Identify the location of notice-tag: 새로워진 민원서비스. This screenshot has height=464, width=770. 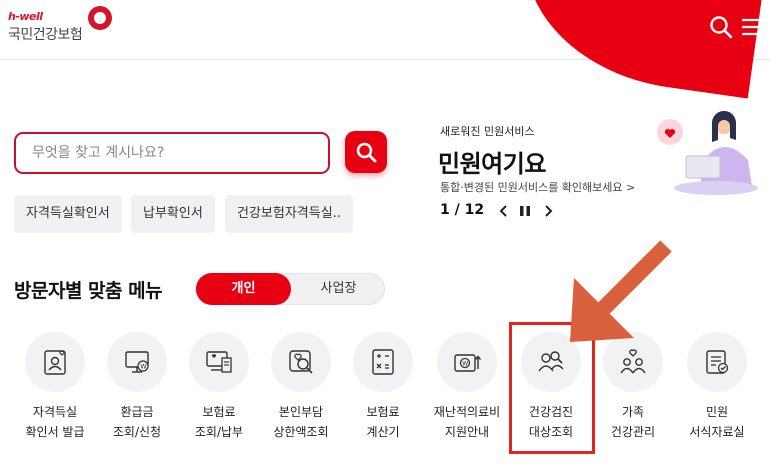
(487, 131).